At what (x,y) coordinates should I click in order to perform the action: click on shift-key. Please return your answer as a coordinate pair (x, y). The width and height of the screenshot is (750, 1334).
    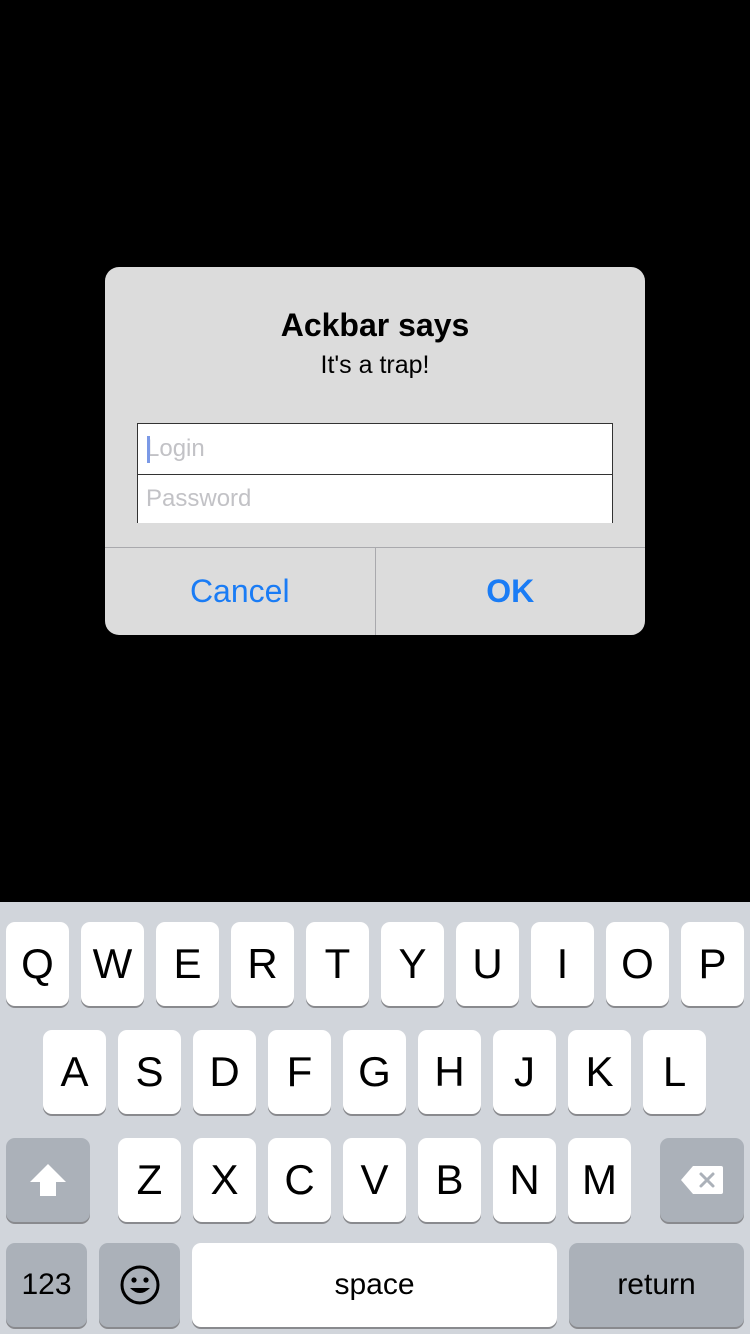
    Looking at the image, I should click on (48, 1180).